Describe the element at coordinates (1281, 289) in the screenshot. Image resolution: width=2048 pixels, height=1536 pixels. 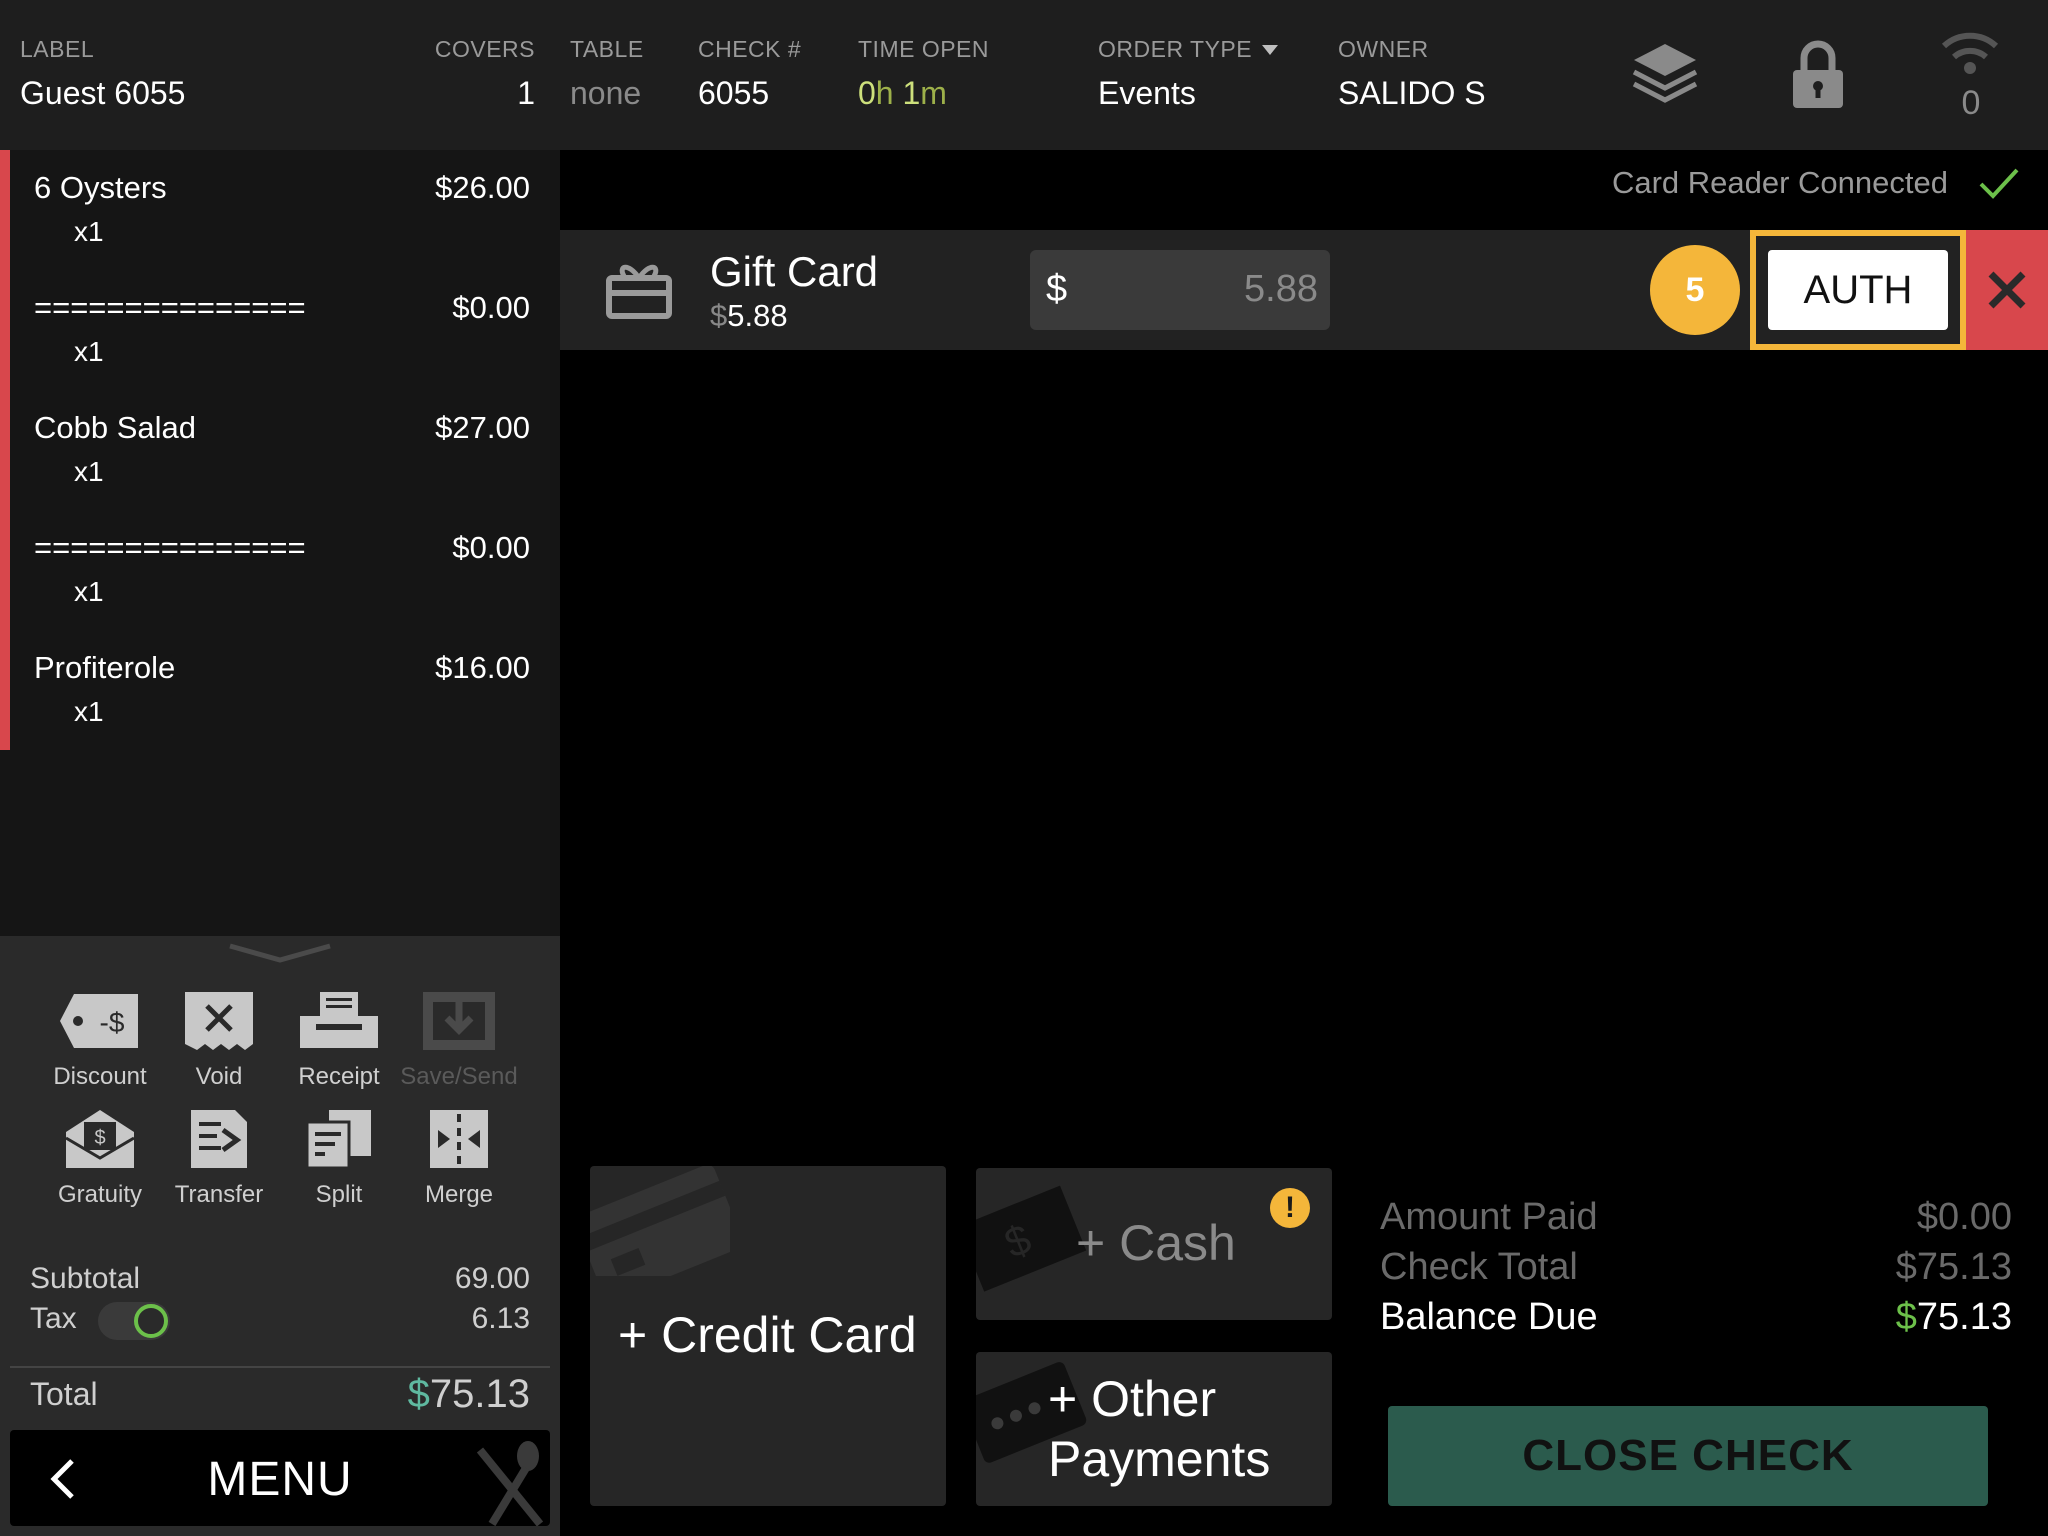
I see `amount-value: 5.88` at that location.